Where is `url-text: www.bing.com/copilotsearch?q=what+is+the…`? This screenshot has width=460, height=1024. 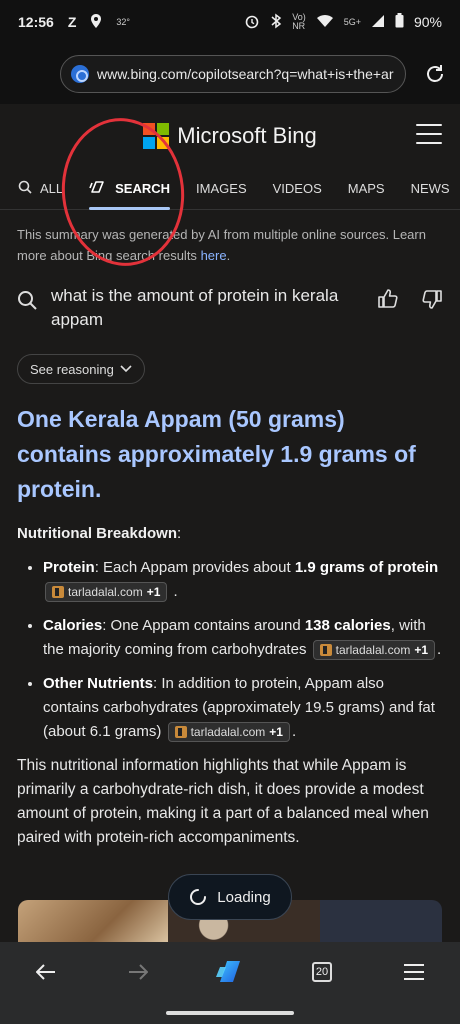
url-text: www.bing.com/copilotsearch?q=what+is+the… is located at coordinates (245, 74).